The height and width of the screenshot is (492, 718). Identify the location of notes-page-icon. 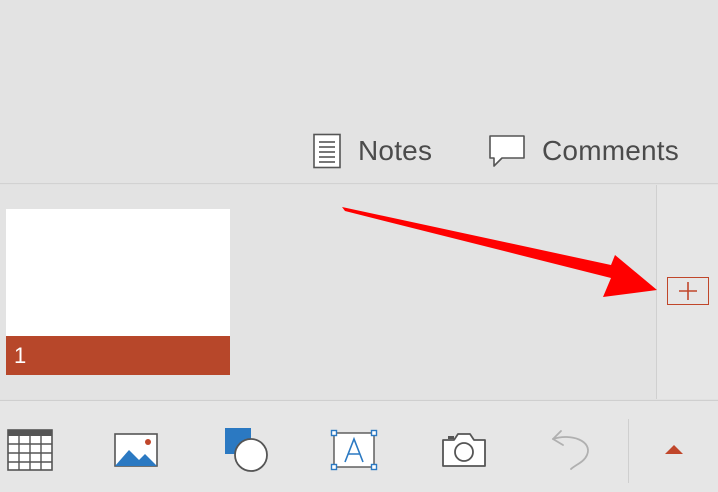
(327, 151).